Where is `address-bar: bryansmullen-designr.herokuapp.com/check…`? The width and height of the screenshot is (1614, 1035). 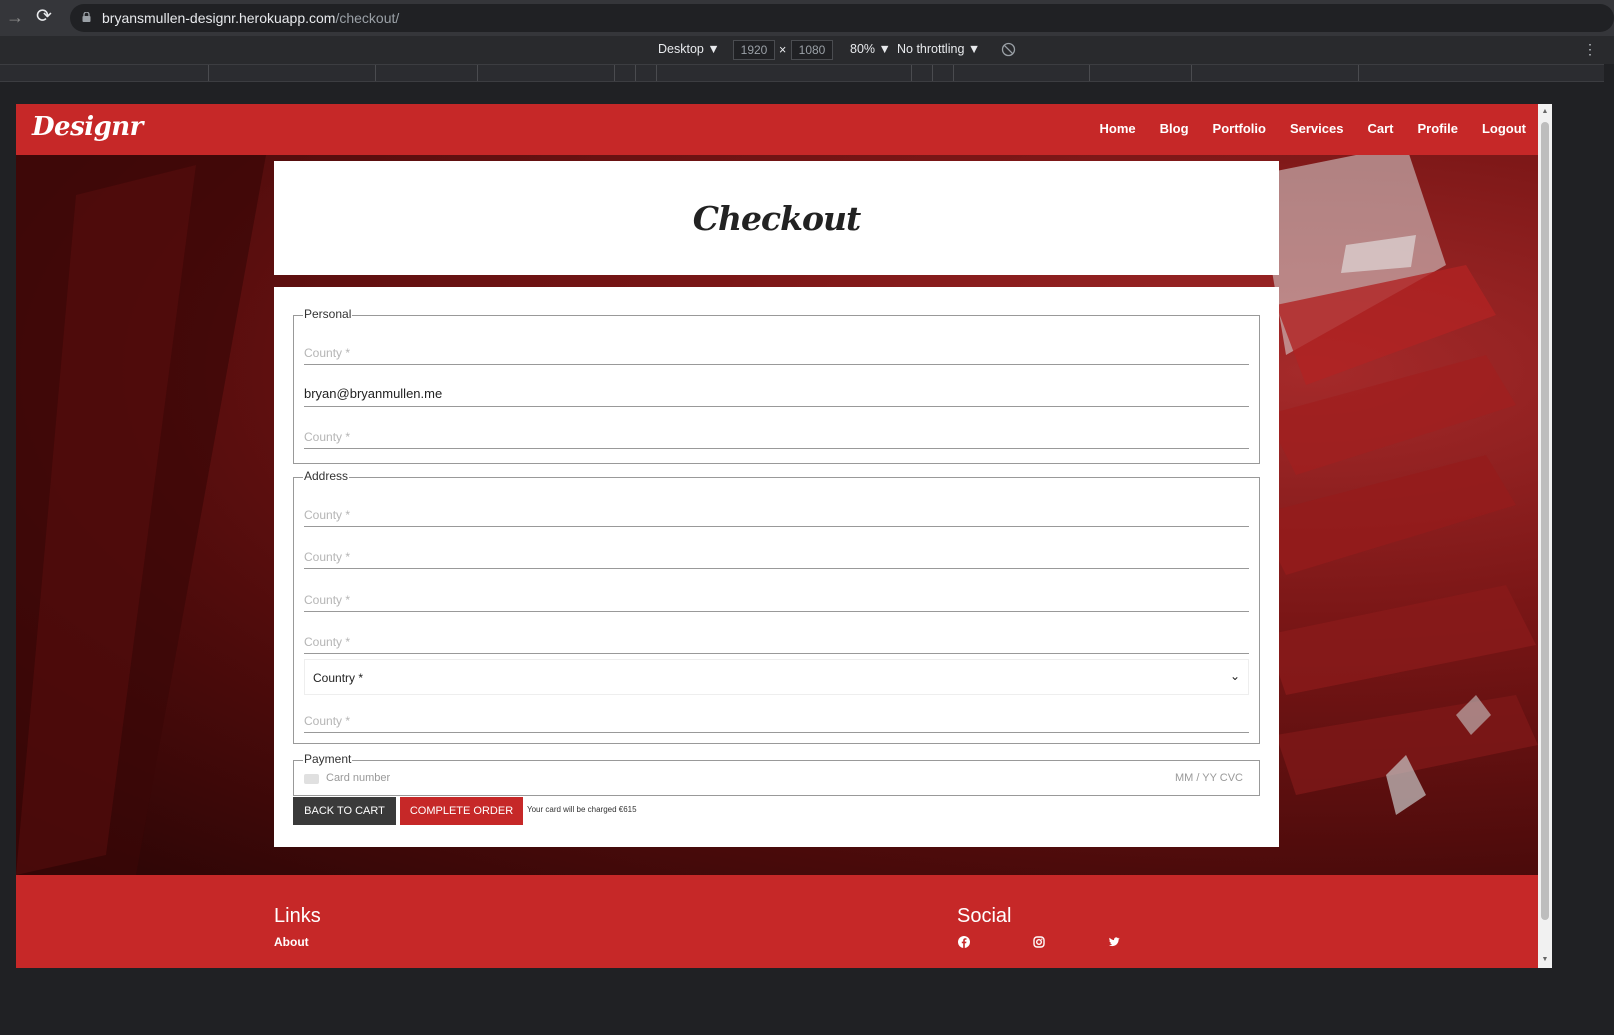
address-bar: bryansmullen-designr.herokuapp.com/check… is located at coordinates (842, 18).